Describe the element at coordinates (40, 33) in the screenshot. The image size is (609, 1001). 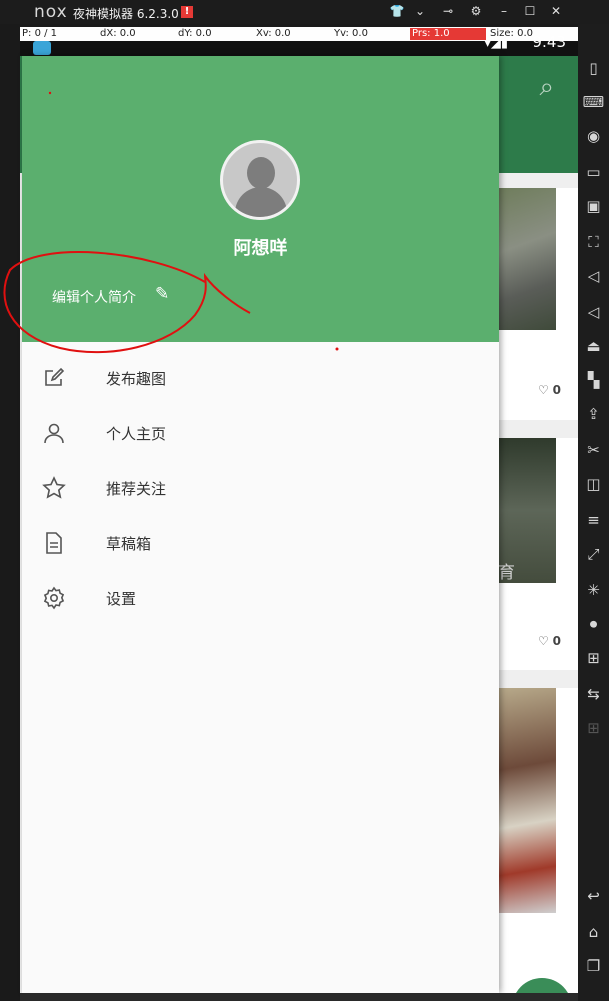
I see `debug-p: P: 0 / 1` at that location.